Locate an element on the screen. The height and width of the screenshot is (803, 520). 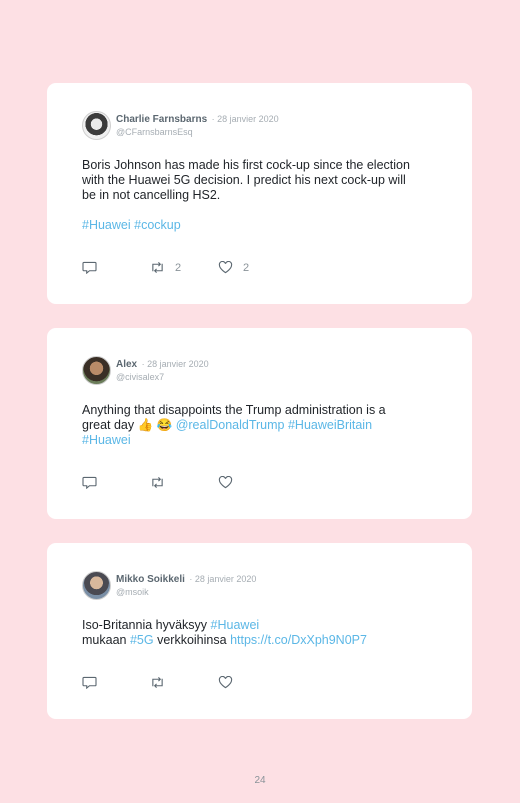
tweet-actions: 2 2 is located at coordinates (184, 267).